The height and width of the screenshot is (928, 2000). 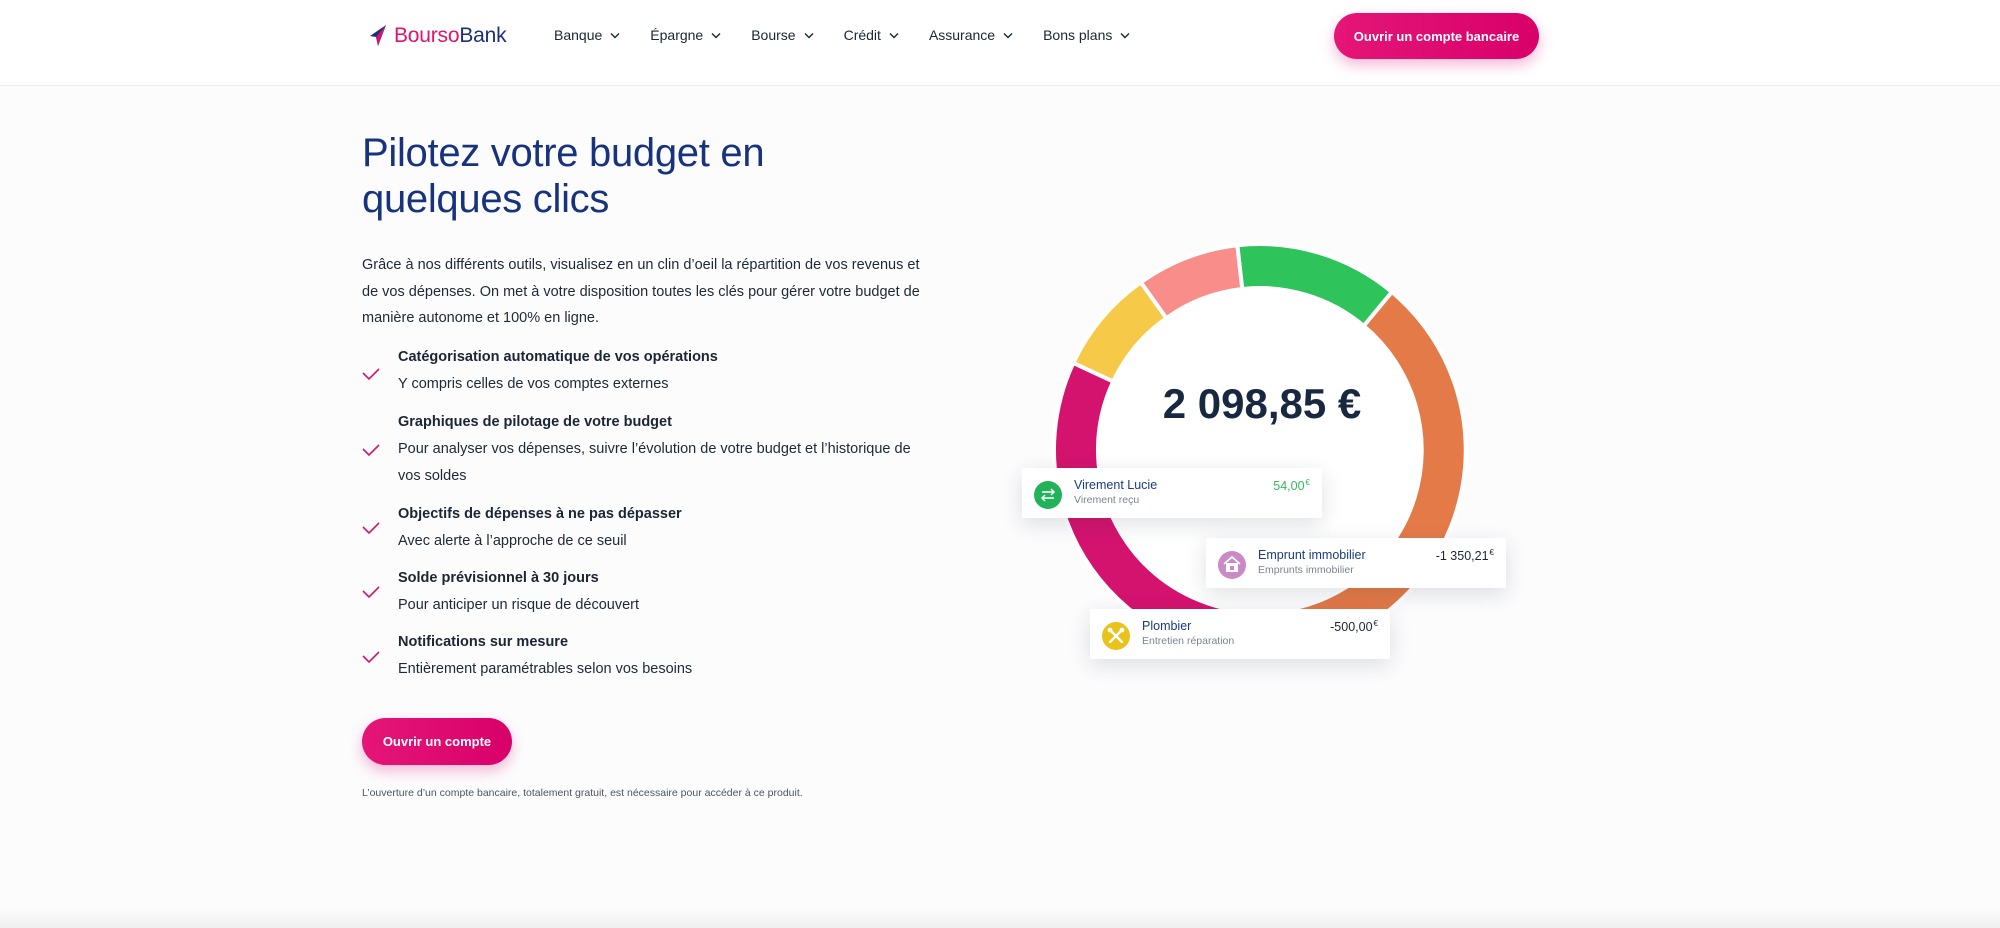 I want to click on nav-banque: Banque, so click(x=587, y=35).